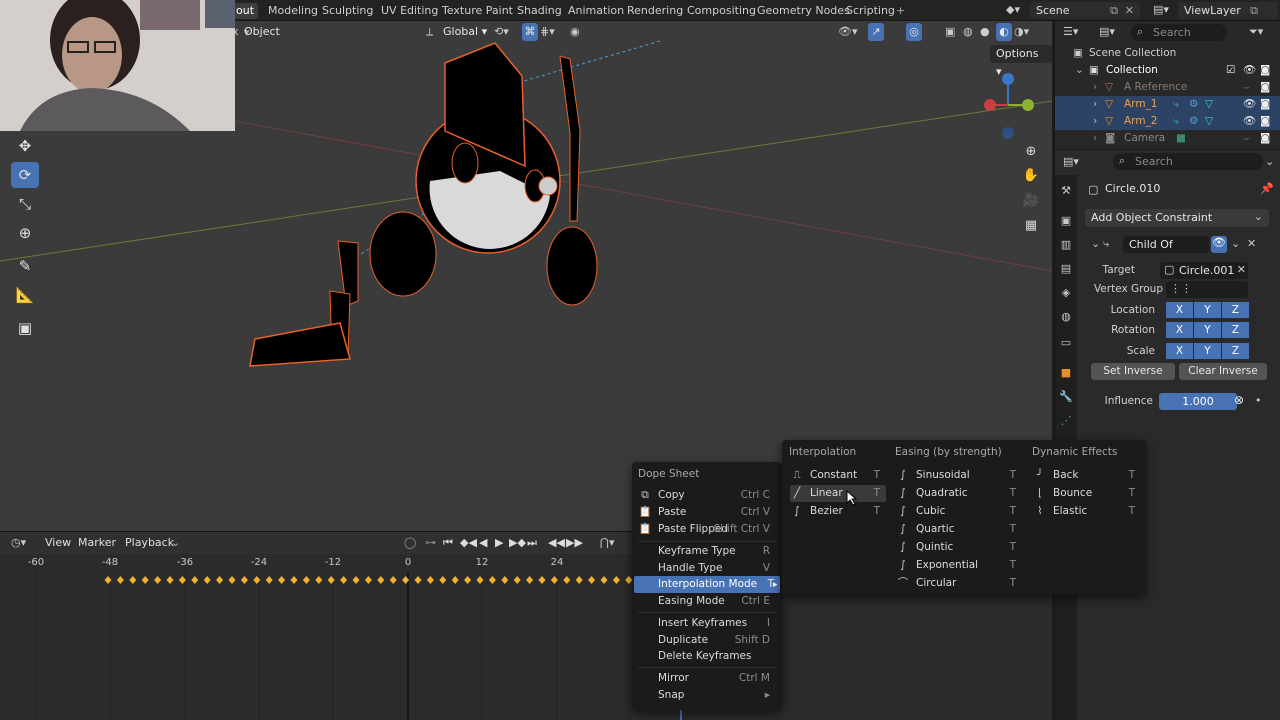  What do you see at coordinates (1066, 191) in the screenshot?
I see `tool-tab-icon: ⚒` at bounding box center [1066, 191].